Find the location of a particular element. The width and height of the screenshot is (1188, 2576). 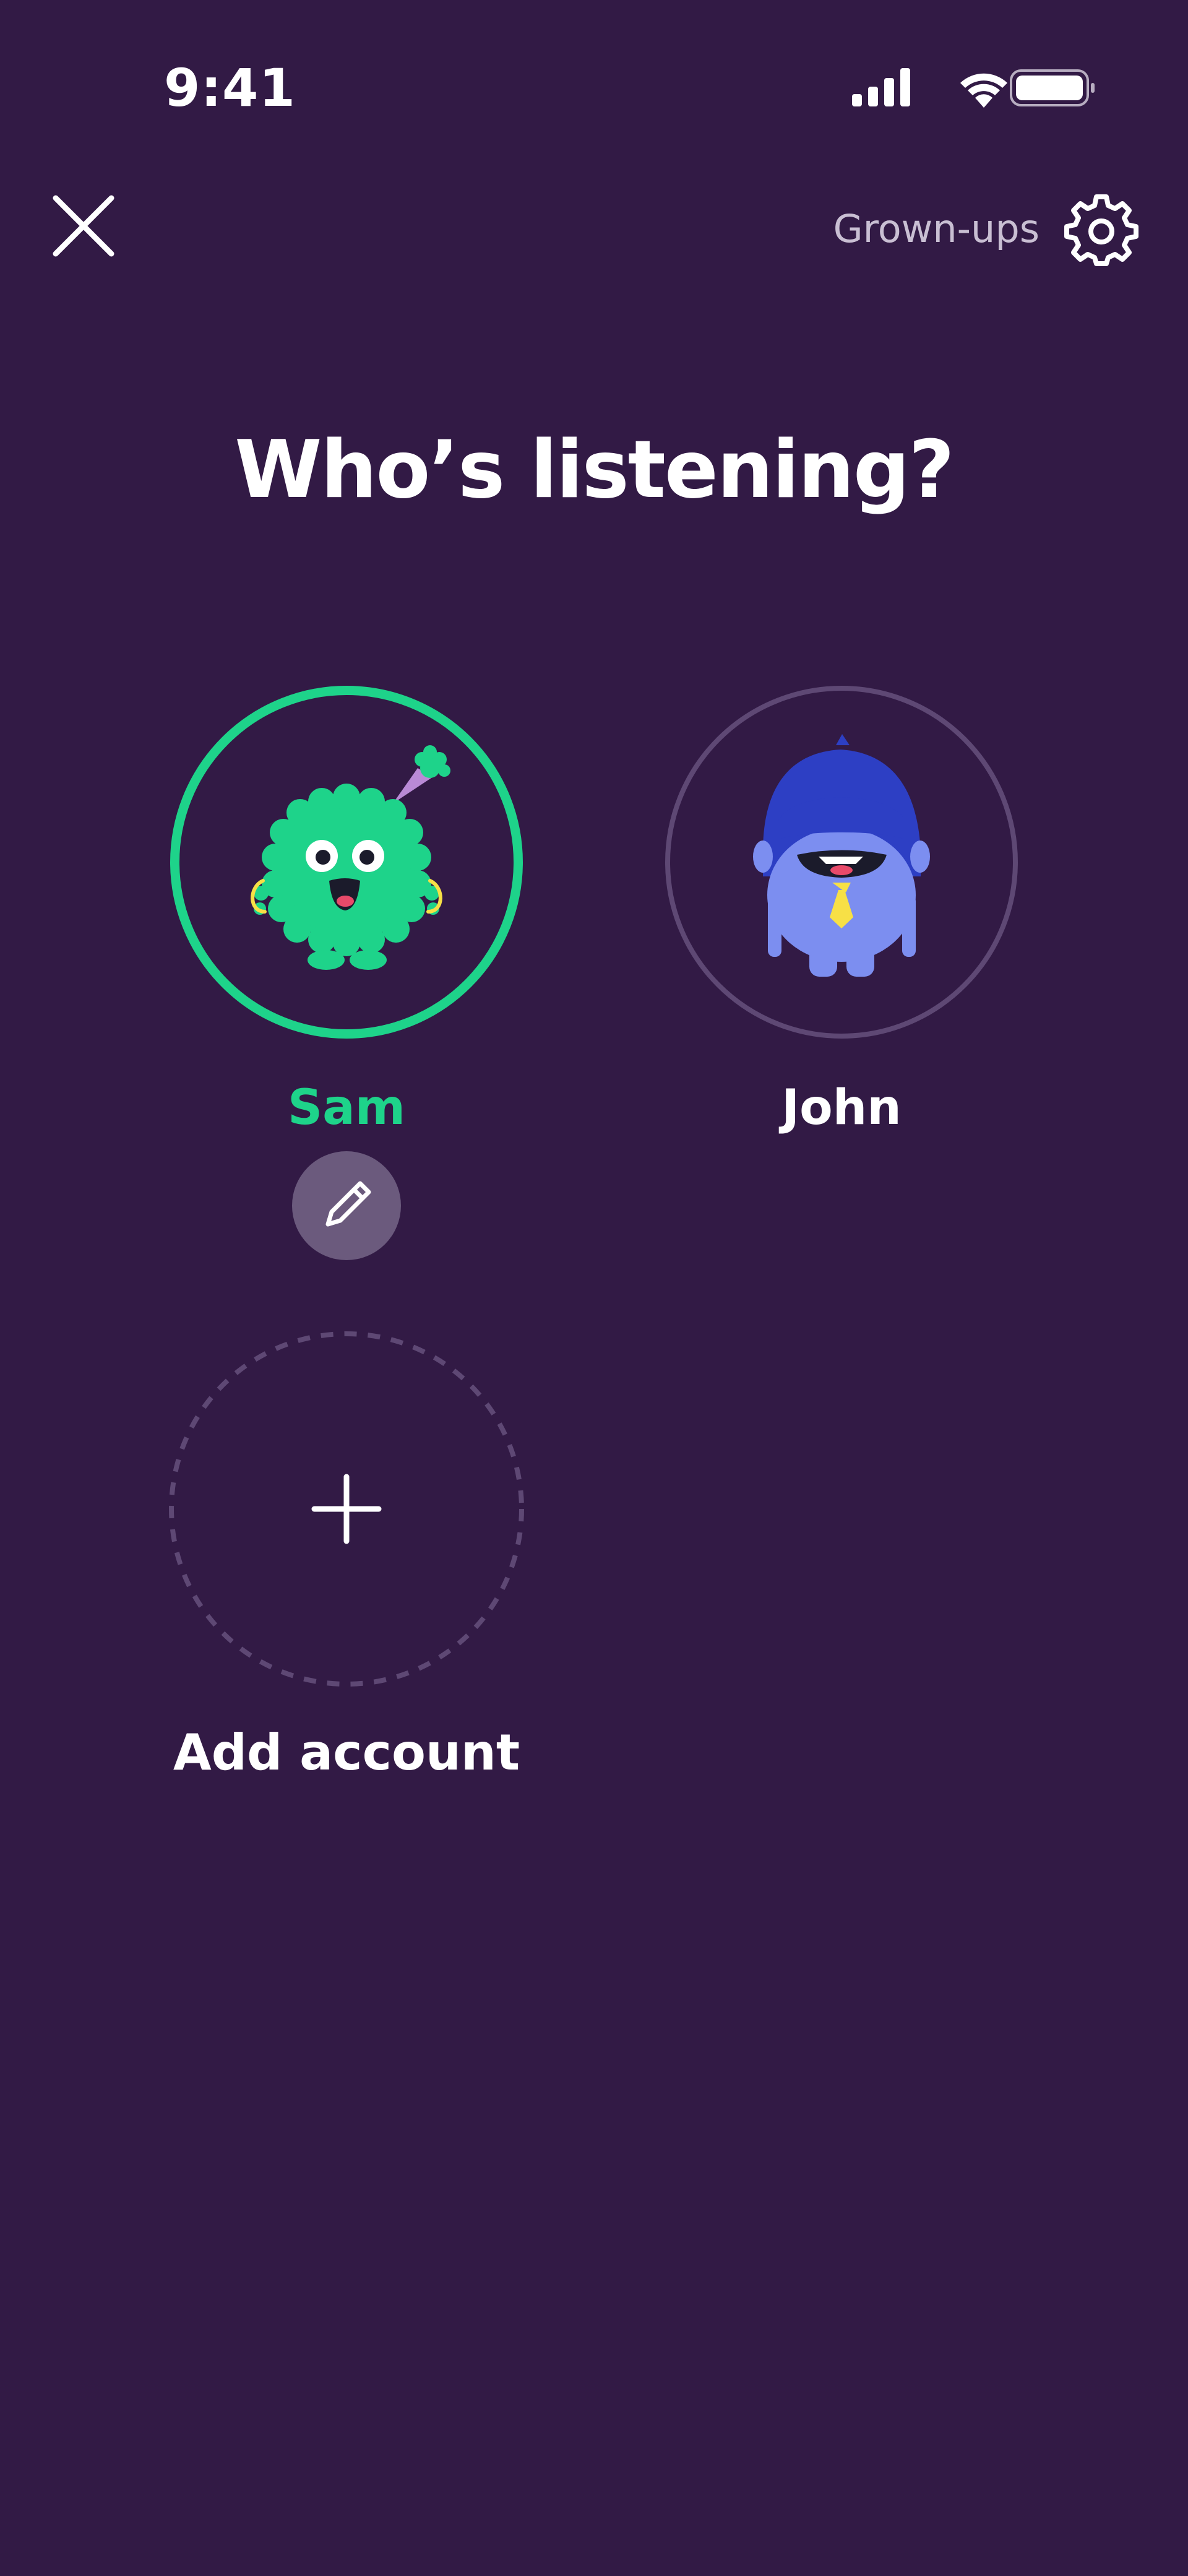

cellular-signal-icon is located at coordinates (881, 87).